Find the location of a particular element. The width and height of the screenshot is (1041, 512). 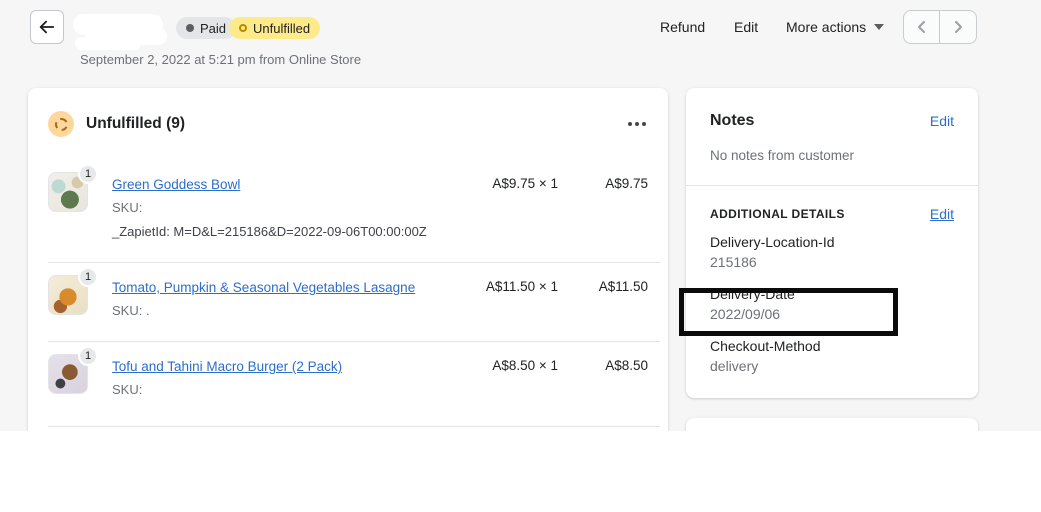

notes-empty-text: No notes from customer is located at coordinates (782, 155).